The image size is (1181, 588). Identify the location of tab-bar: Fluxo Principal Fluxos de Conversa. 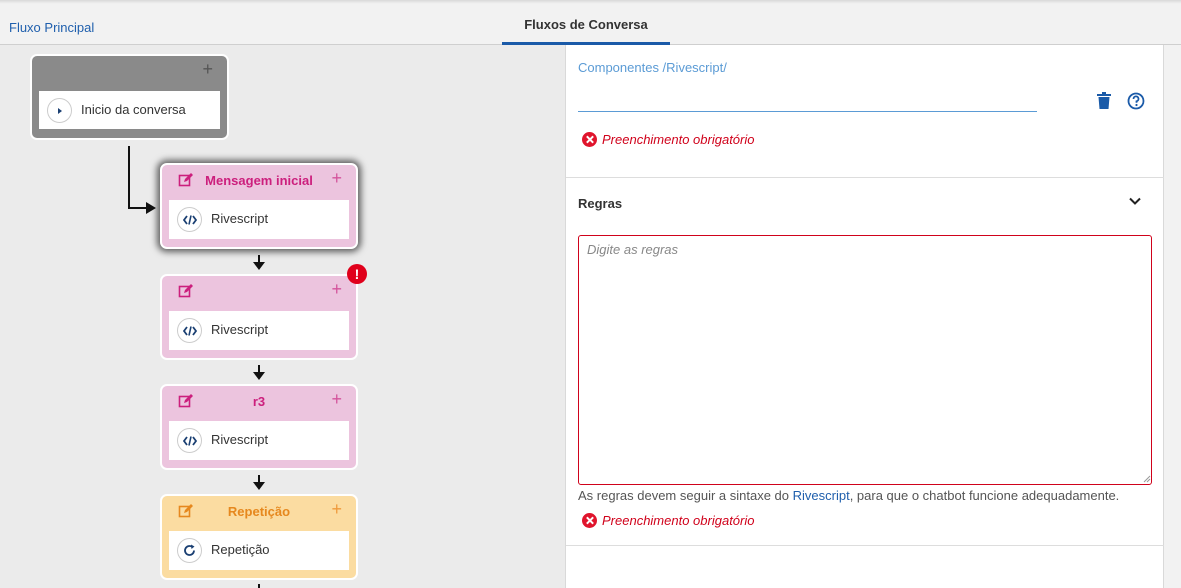
(590, 24).